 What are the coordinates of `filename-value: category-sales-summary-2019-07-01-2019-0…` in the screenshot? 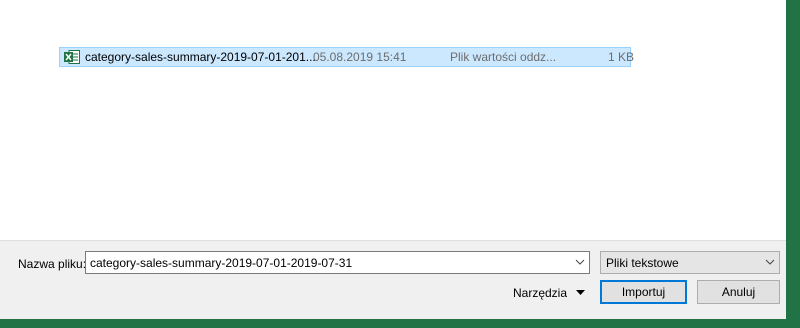 It's located at (221, 263).